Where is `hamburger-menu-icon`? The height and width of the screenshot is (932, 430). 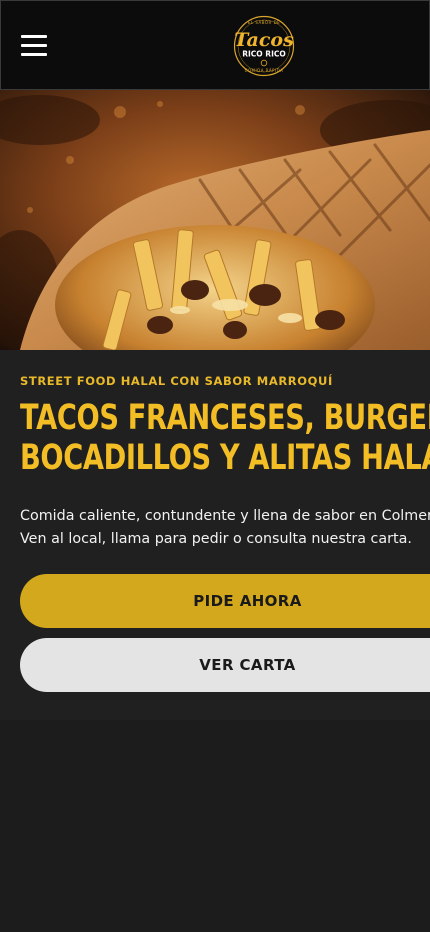
hamburger-menu-icon is located at coordinates (35, 46).